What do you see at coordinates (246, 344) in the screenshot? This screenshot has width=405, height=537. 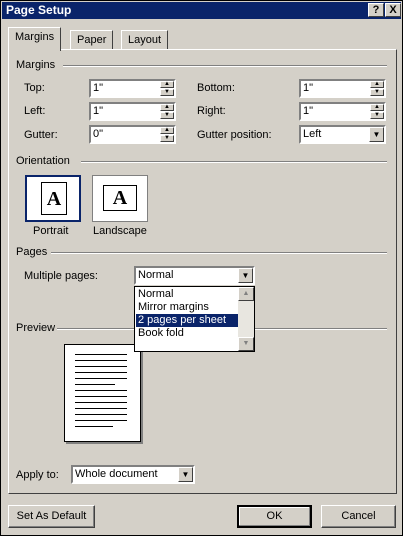 I see `scroll-down-icon: ▼` at bounding box center [246, 344].